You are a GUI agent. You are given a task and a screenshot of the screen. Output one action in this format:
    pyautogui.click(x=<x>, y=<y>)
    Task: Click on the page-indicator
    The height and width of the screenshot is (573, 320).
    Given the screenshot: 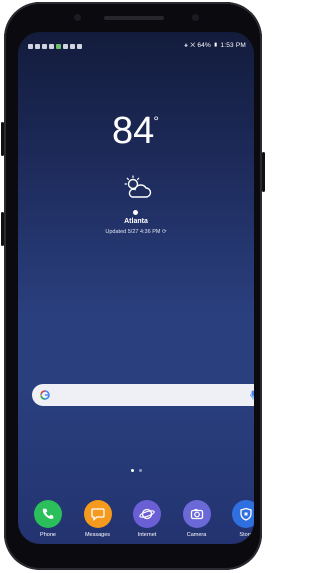 What is the action you would take?
    pyautogui.click(x=136, y=470)
    